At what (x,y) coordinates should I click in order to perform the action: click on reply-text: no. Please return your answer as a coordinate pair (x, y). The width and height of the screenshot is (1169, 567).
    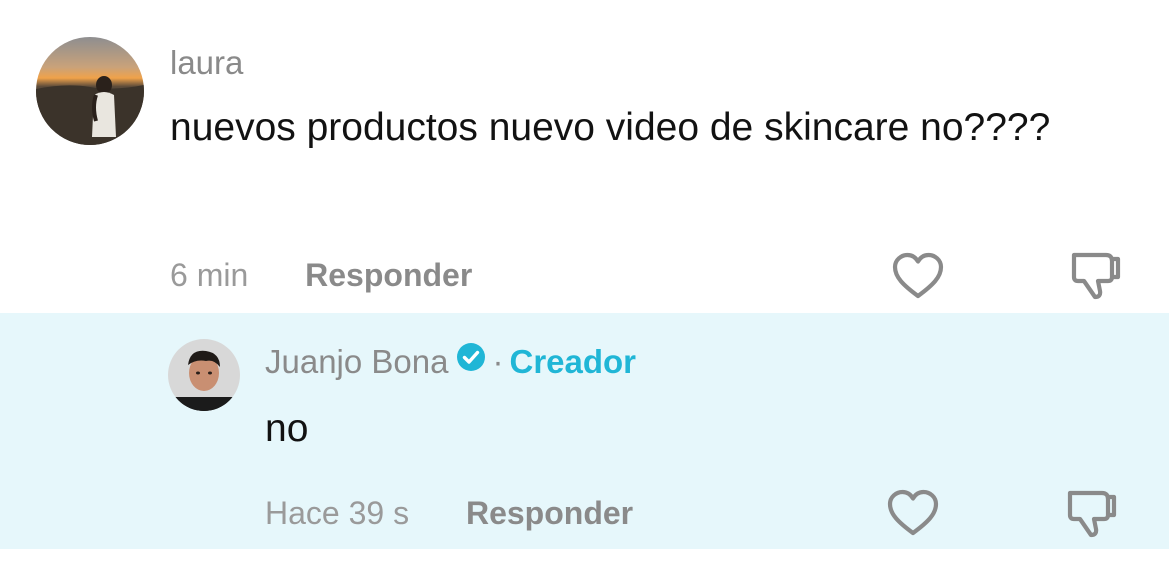
    Looking at the image, I should click on (287, 428).